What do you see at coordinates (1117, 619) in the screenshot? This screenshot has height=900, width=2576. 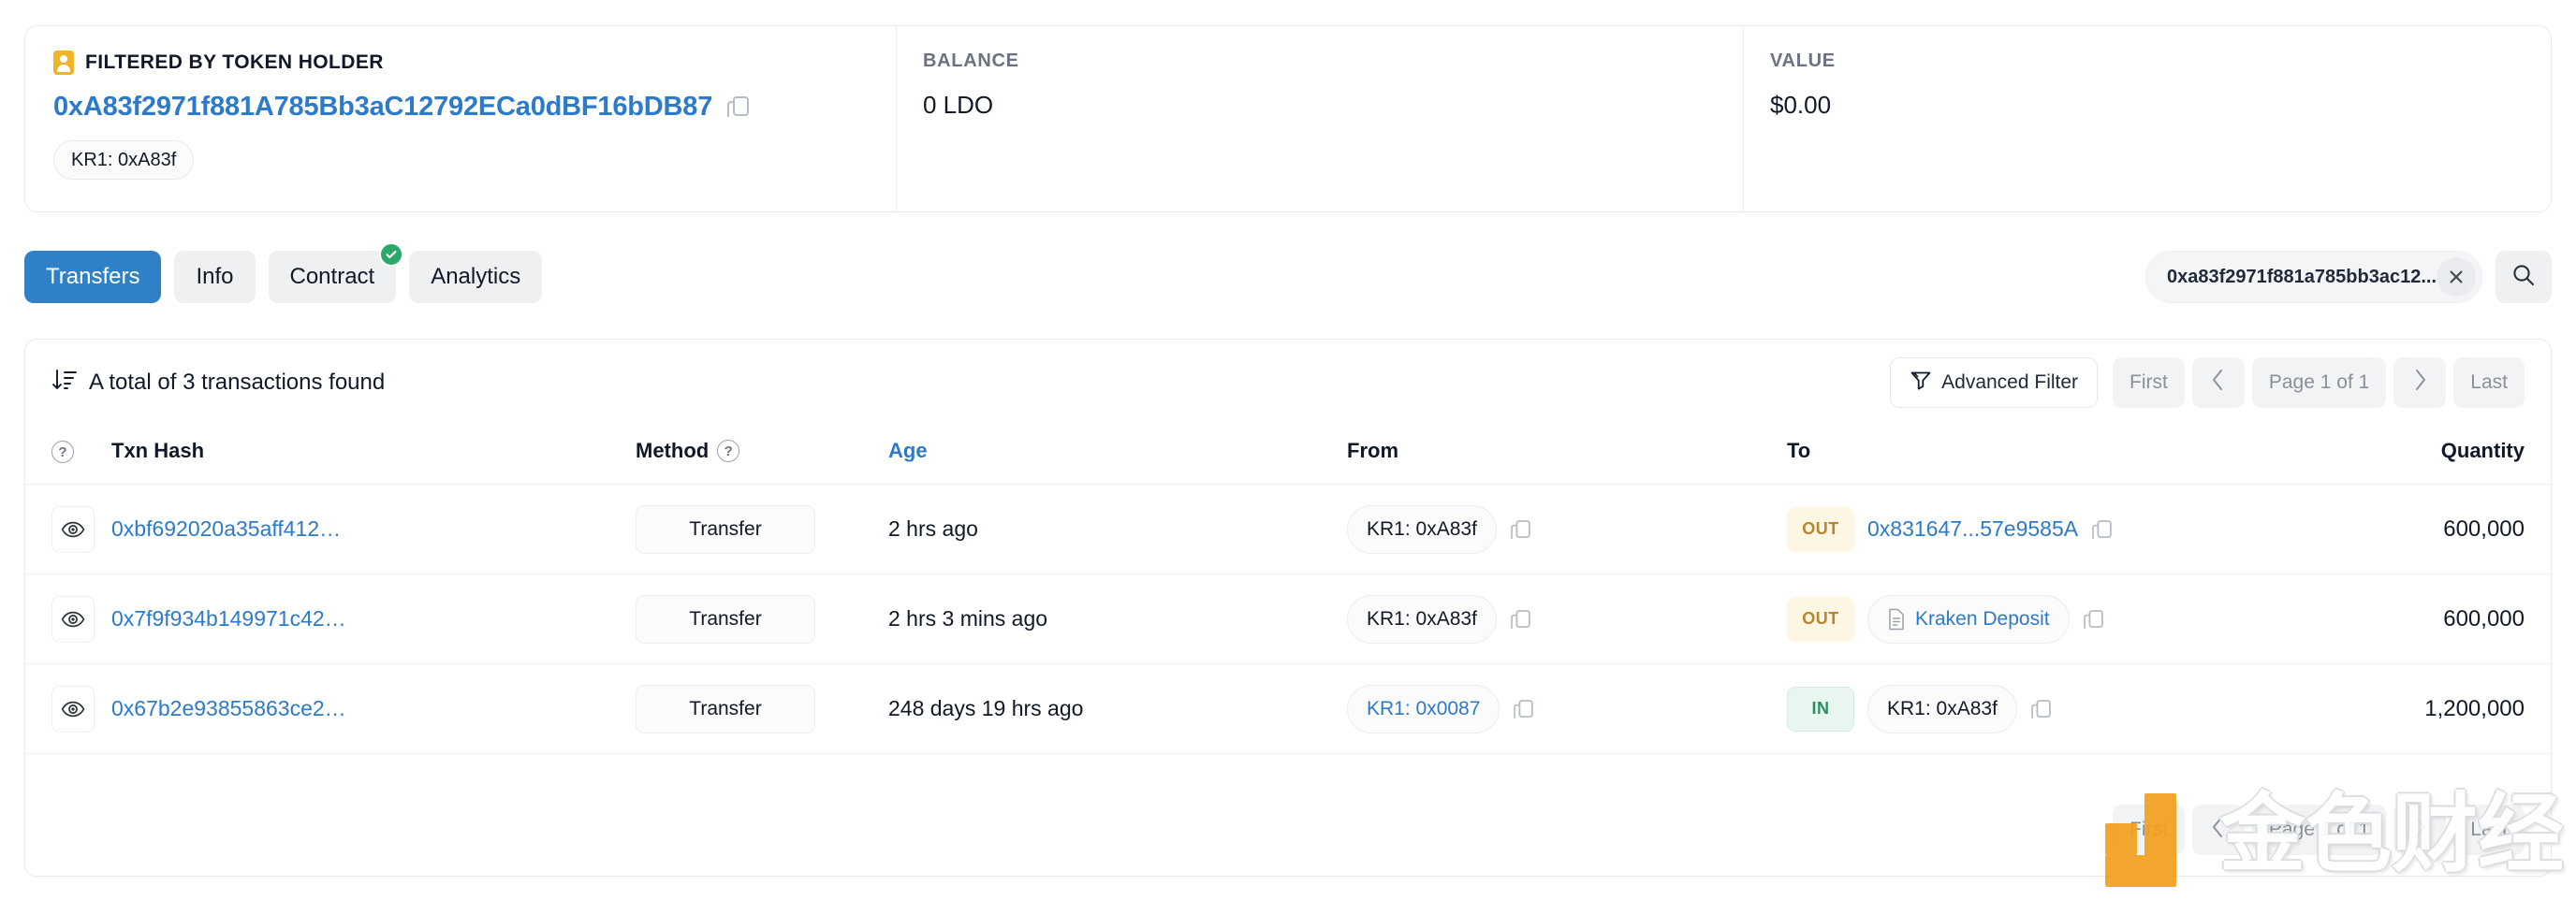 I see `cell-age: 2 hrs 3 mins ago` at bounding box center [1117, 619].